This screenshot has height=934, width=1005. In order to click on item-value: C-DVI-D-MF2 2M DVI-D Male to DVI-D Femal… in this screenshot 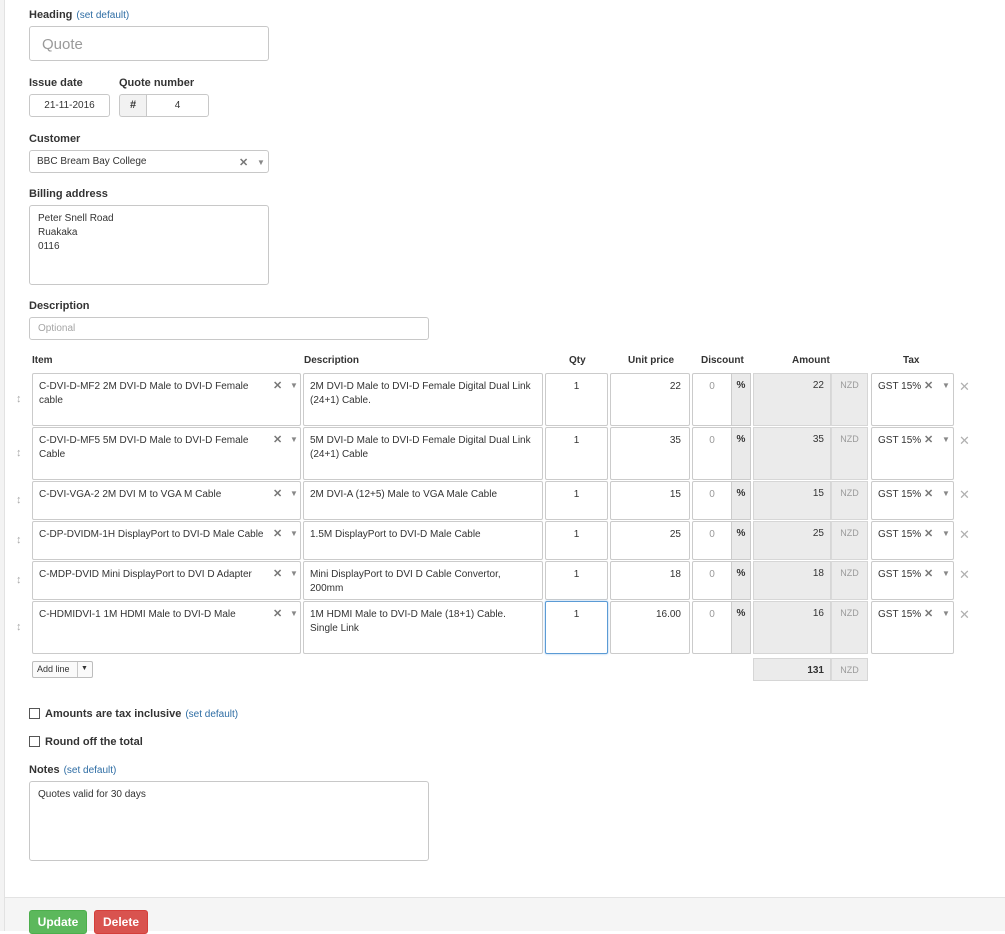, I will do `click(144, 393)`.